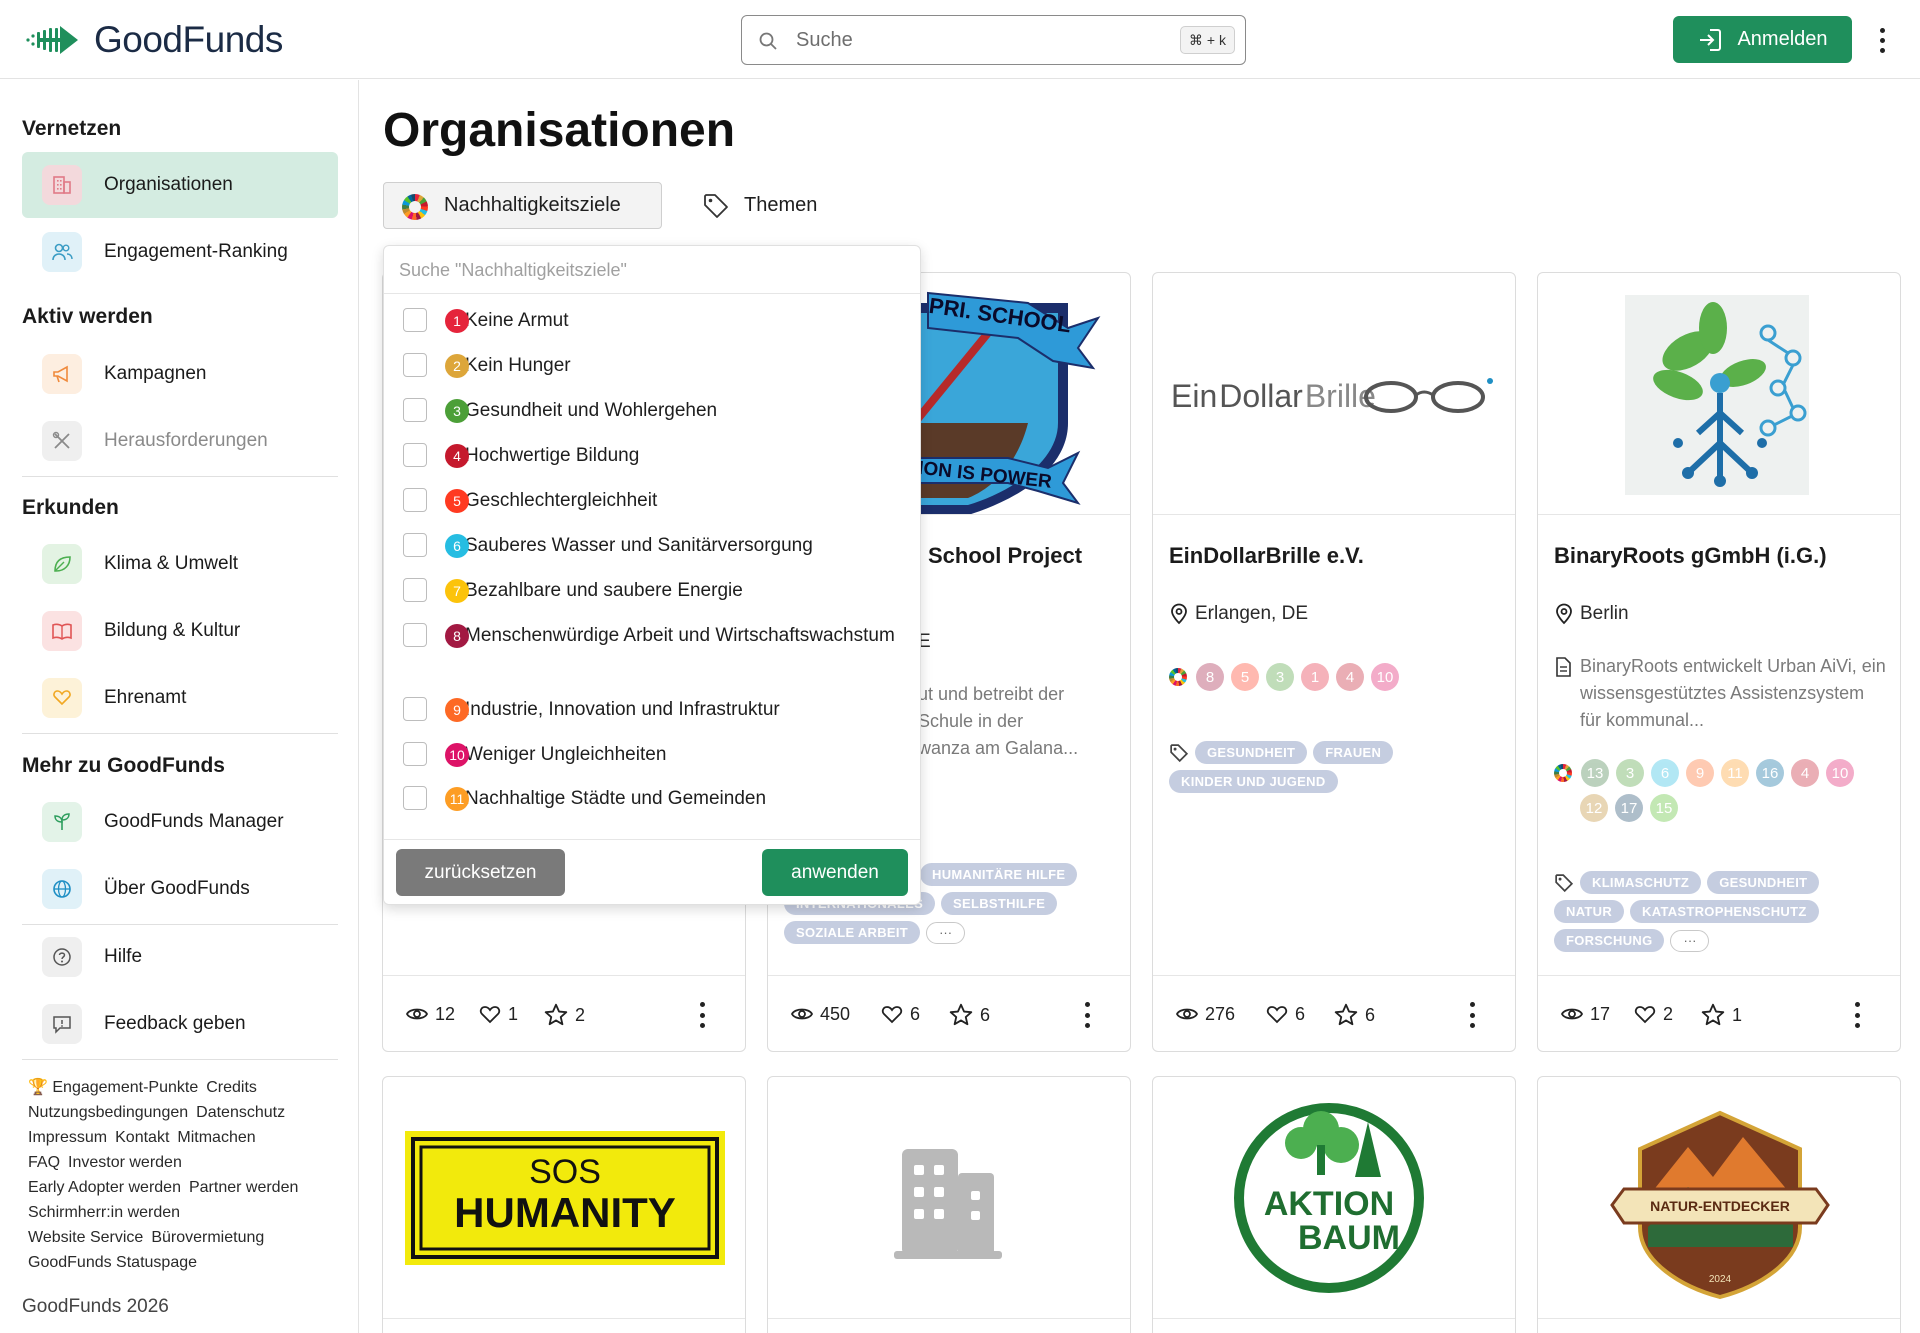 Image resolution: width=1920 pixels, height=1333 pixels. Describe the element at coordinates (653, 545) in the screenshot. I see `sdg-option: 6 Sauberes Wasser und Sanitärversorgung` at that location.